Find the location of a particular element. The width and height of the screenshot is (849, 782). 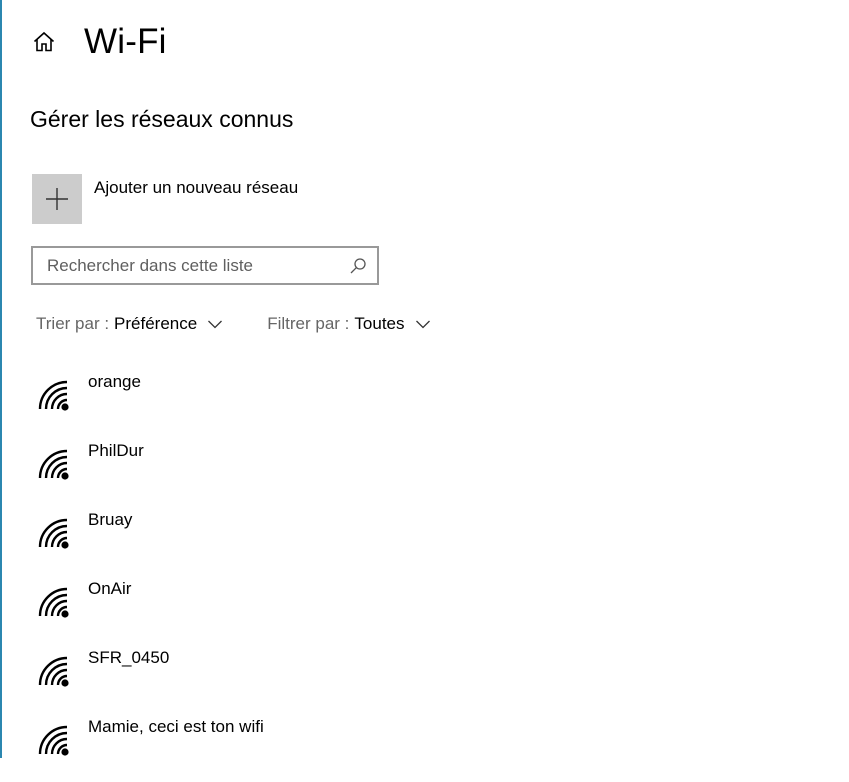

sort-prefix: Trier par : is located at coordinates (73, 323).